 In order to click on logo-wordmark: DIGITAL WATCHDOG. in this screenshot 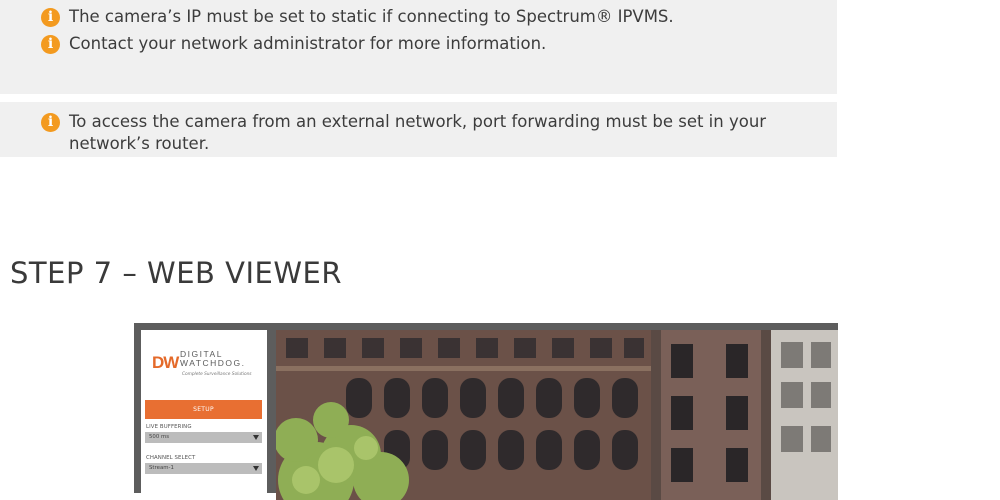, I will do `click(212, 359)`.